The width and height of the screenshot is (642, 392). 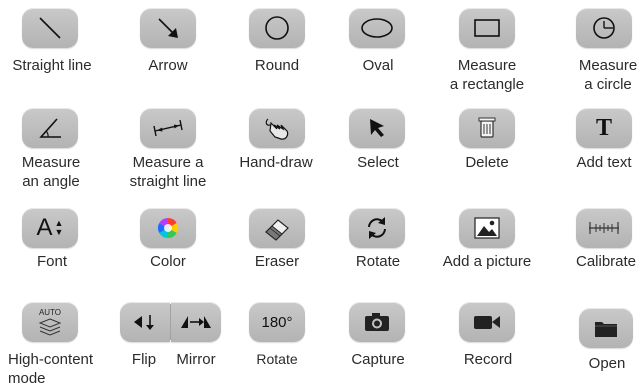 What do you see at coordinates (277, 359) in the screenshot?
I see `rotate-180-label: Rotate` at bounding box center [277, 359].